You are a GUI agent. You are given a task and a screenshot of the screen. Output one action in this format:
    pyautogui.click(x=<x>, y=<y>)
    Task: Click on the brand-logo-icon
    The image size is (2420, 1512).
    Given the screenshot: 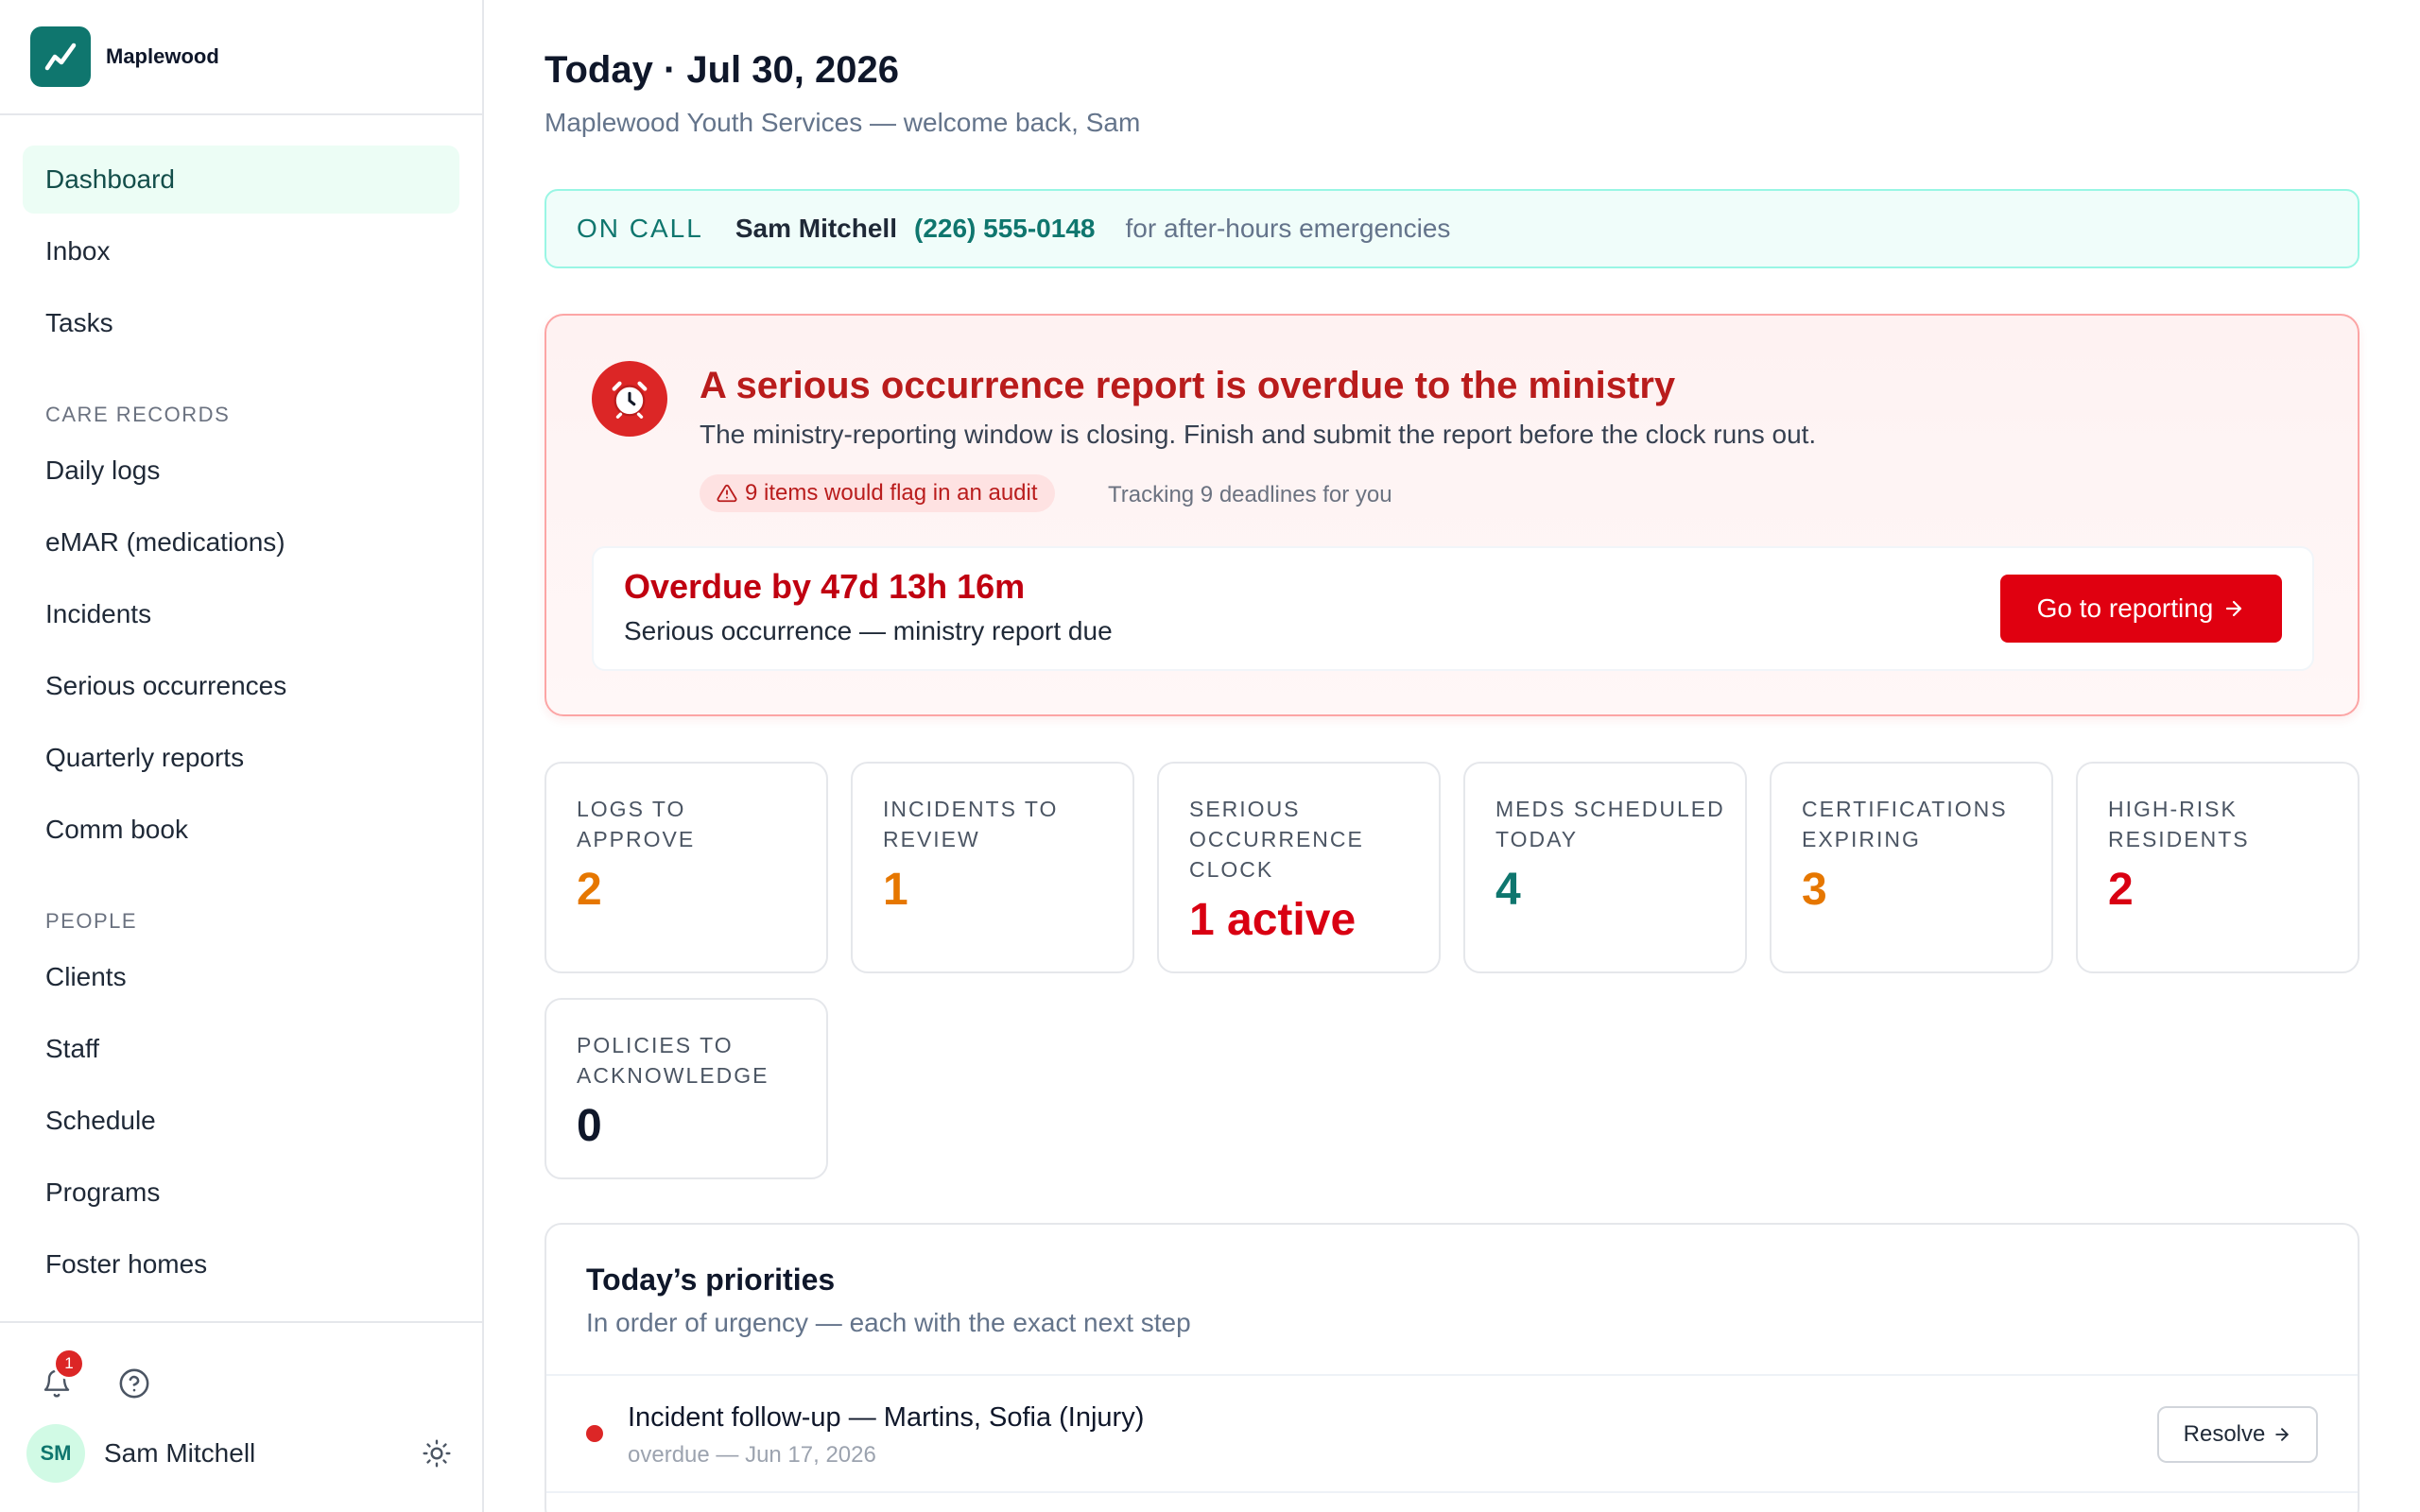 What is the action you would take?
    pyautogui.click(x=60, y=56)
    